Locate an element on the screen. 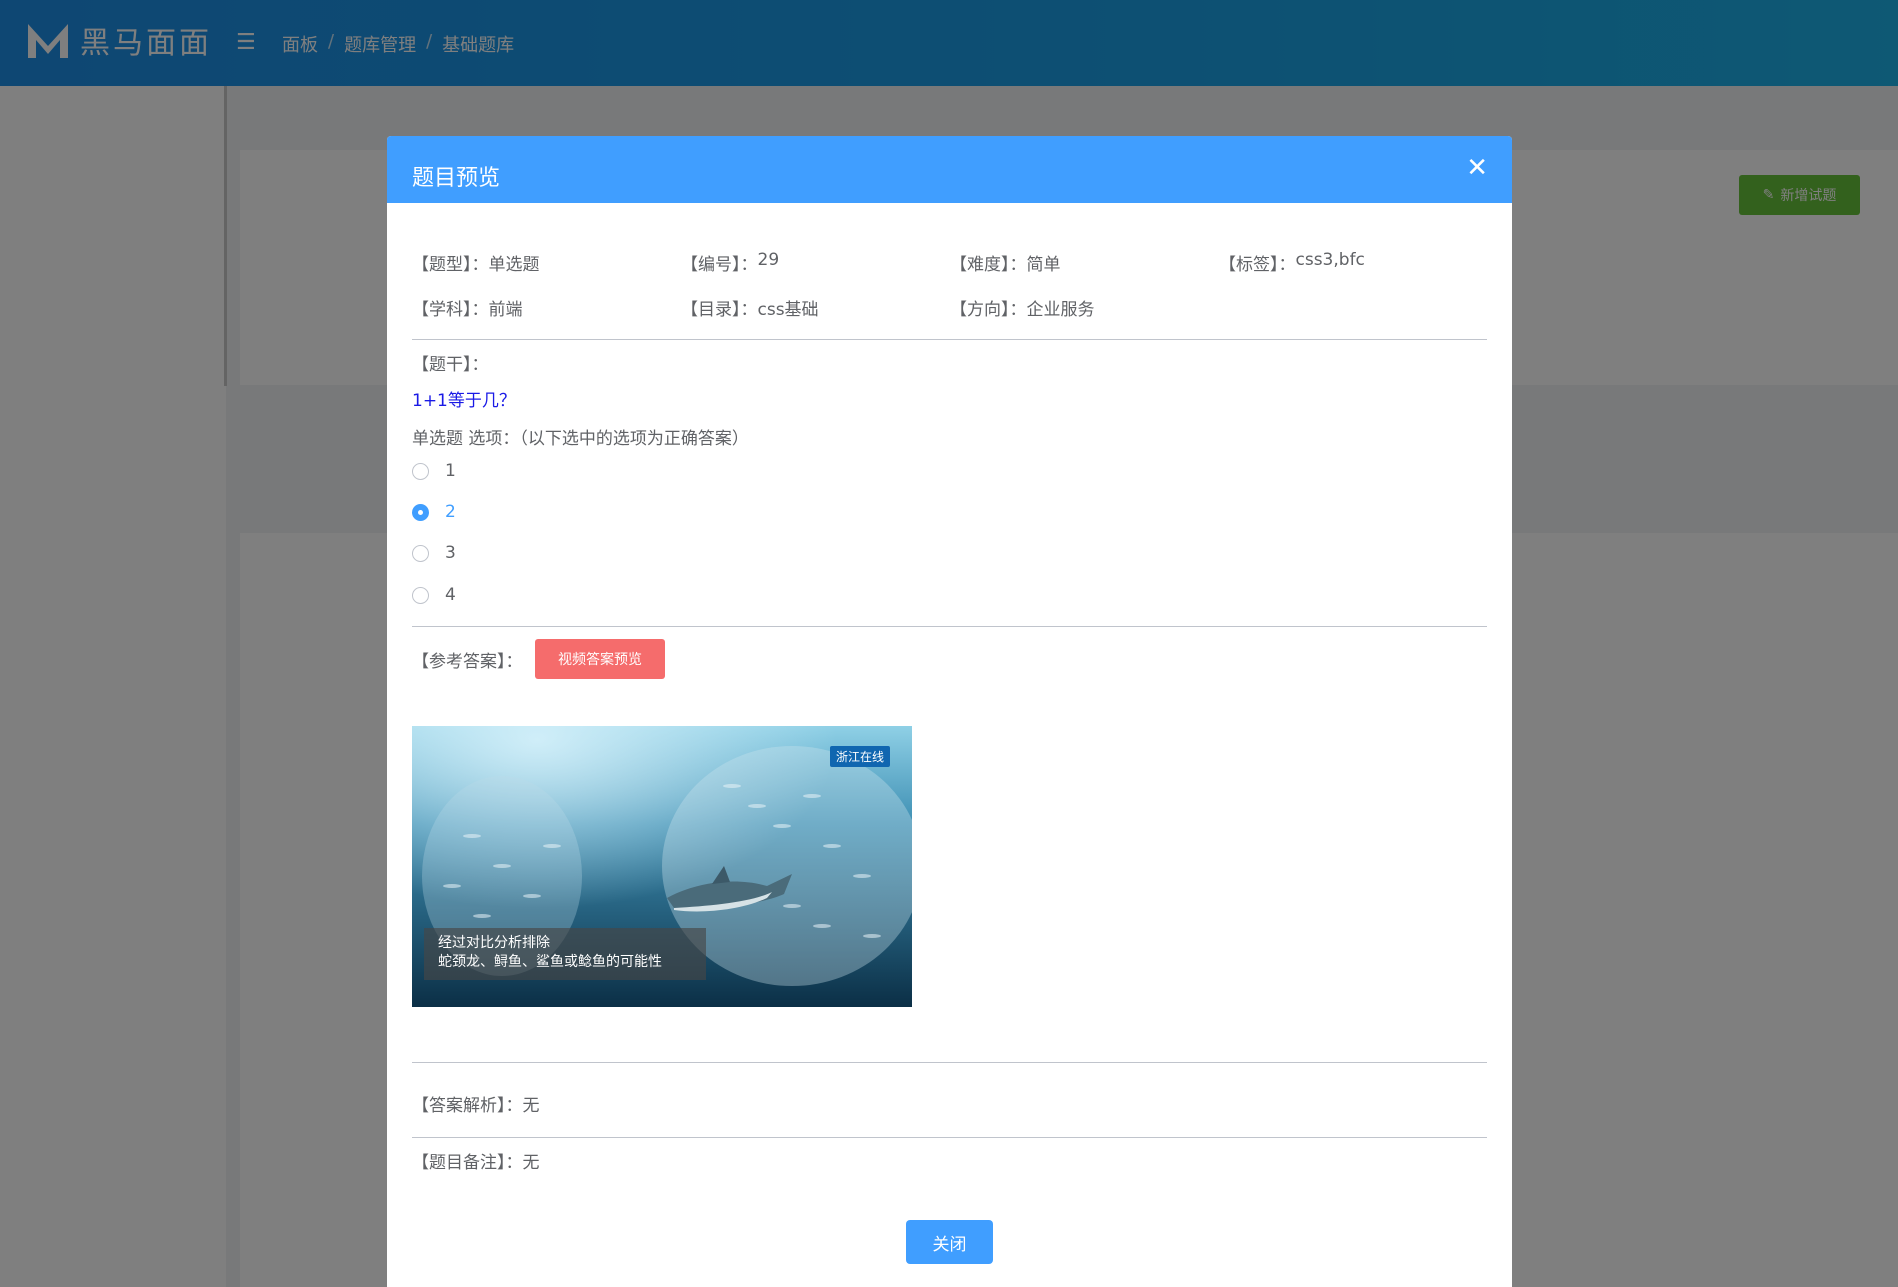 Image resolution: width=1898 pixels, height=1287 pixels. dialog-title: 题目预览 is located at coordinates (456, 178).